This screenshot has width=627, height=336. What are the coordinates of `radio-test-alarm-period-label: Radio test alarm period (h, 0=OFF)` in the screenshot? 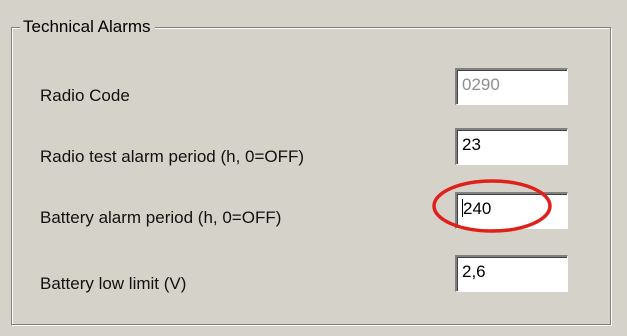 It's located at (172, 156).